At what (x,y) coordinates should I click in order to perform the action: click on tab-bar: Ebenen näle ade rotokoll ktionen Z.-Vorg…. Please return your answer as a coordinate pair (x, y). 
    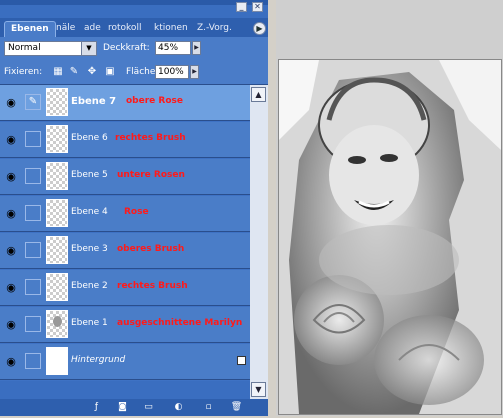
    Looking at the image, I should click on (134, 27).